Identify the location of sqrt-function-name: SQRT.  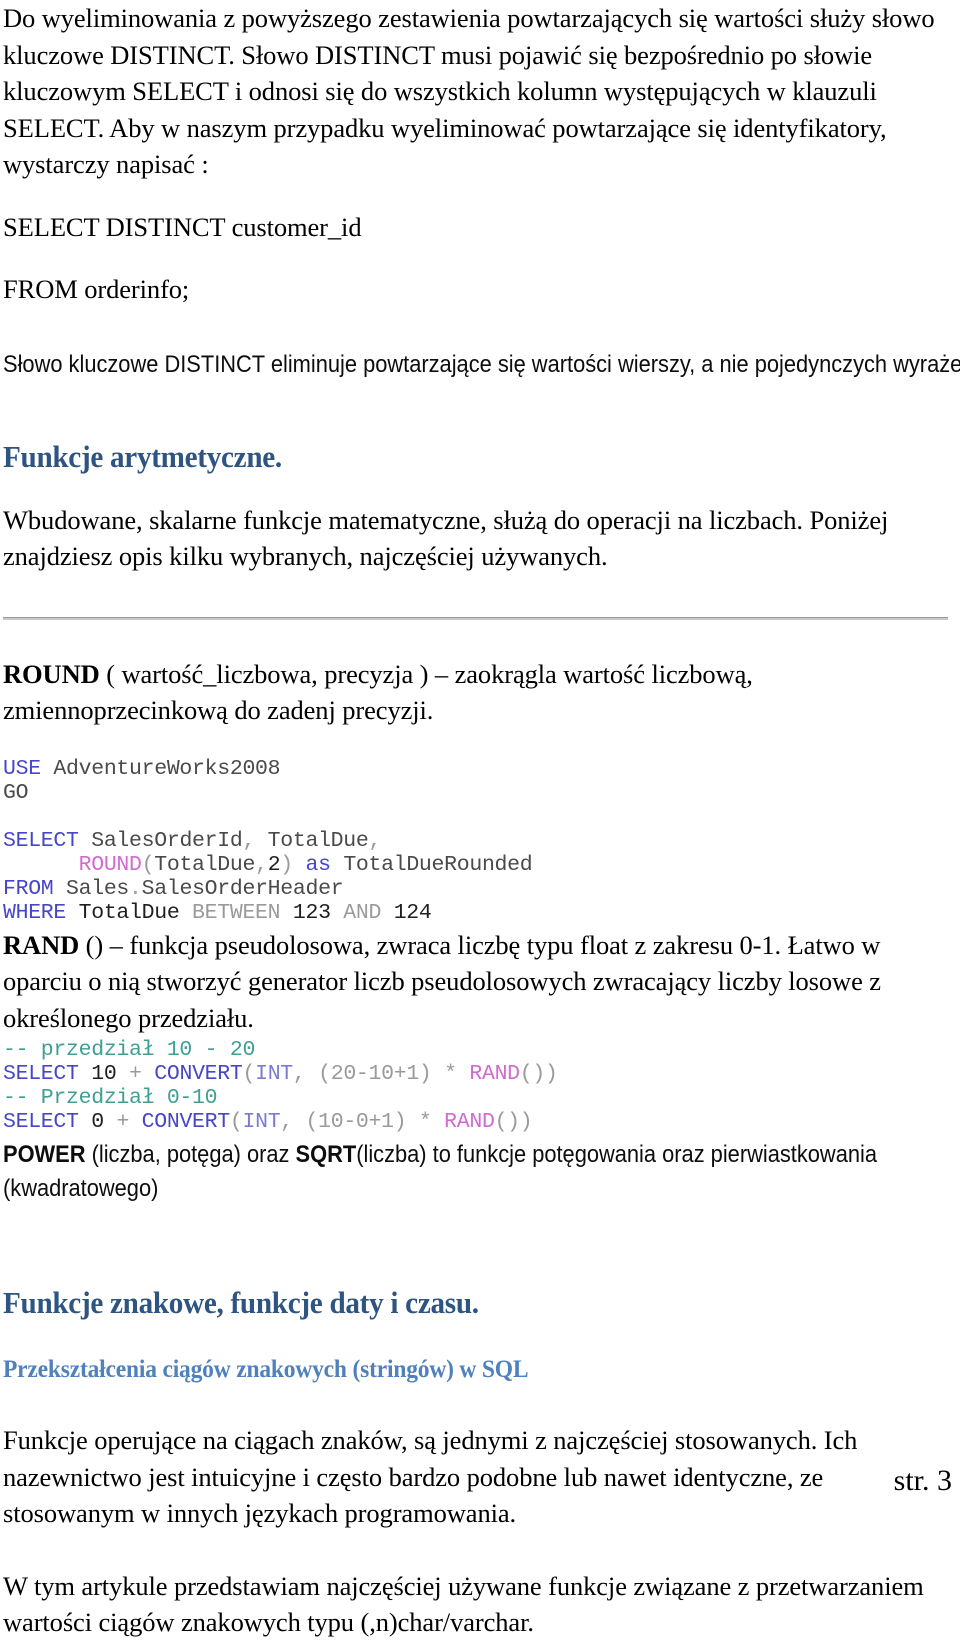
(326, 1154).